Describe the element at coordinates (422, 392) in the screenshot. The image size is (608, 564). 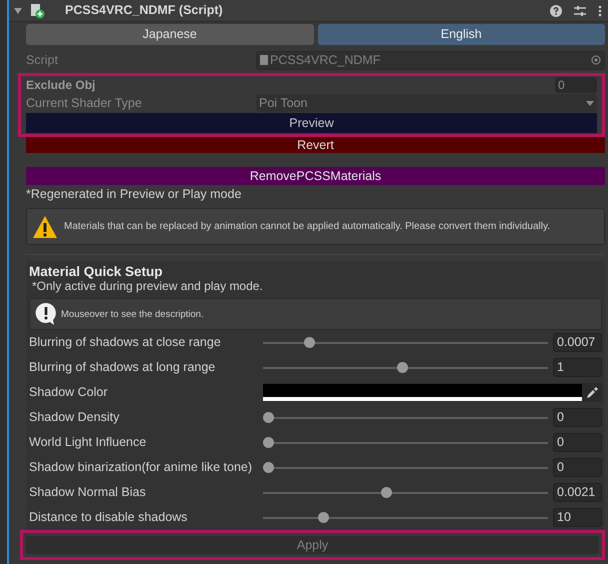
I see `color-swatch` at that location.